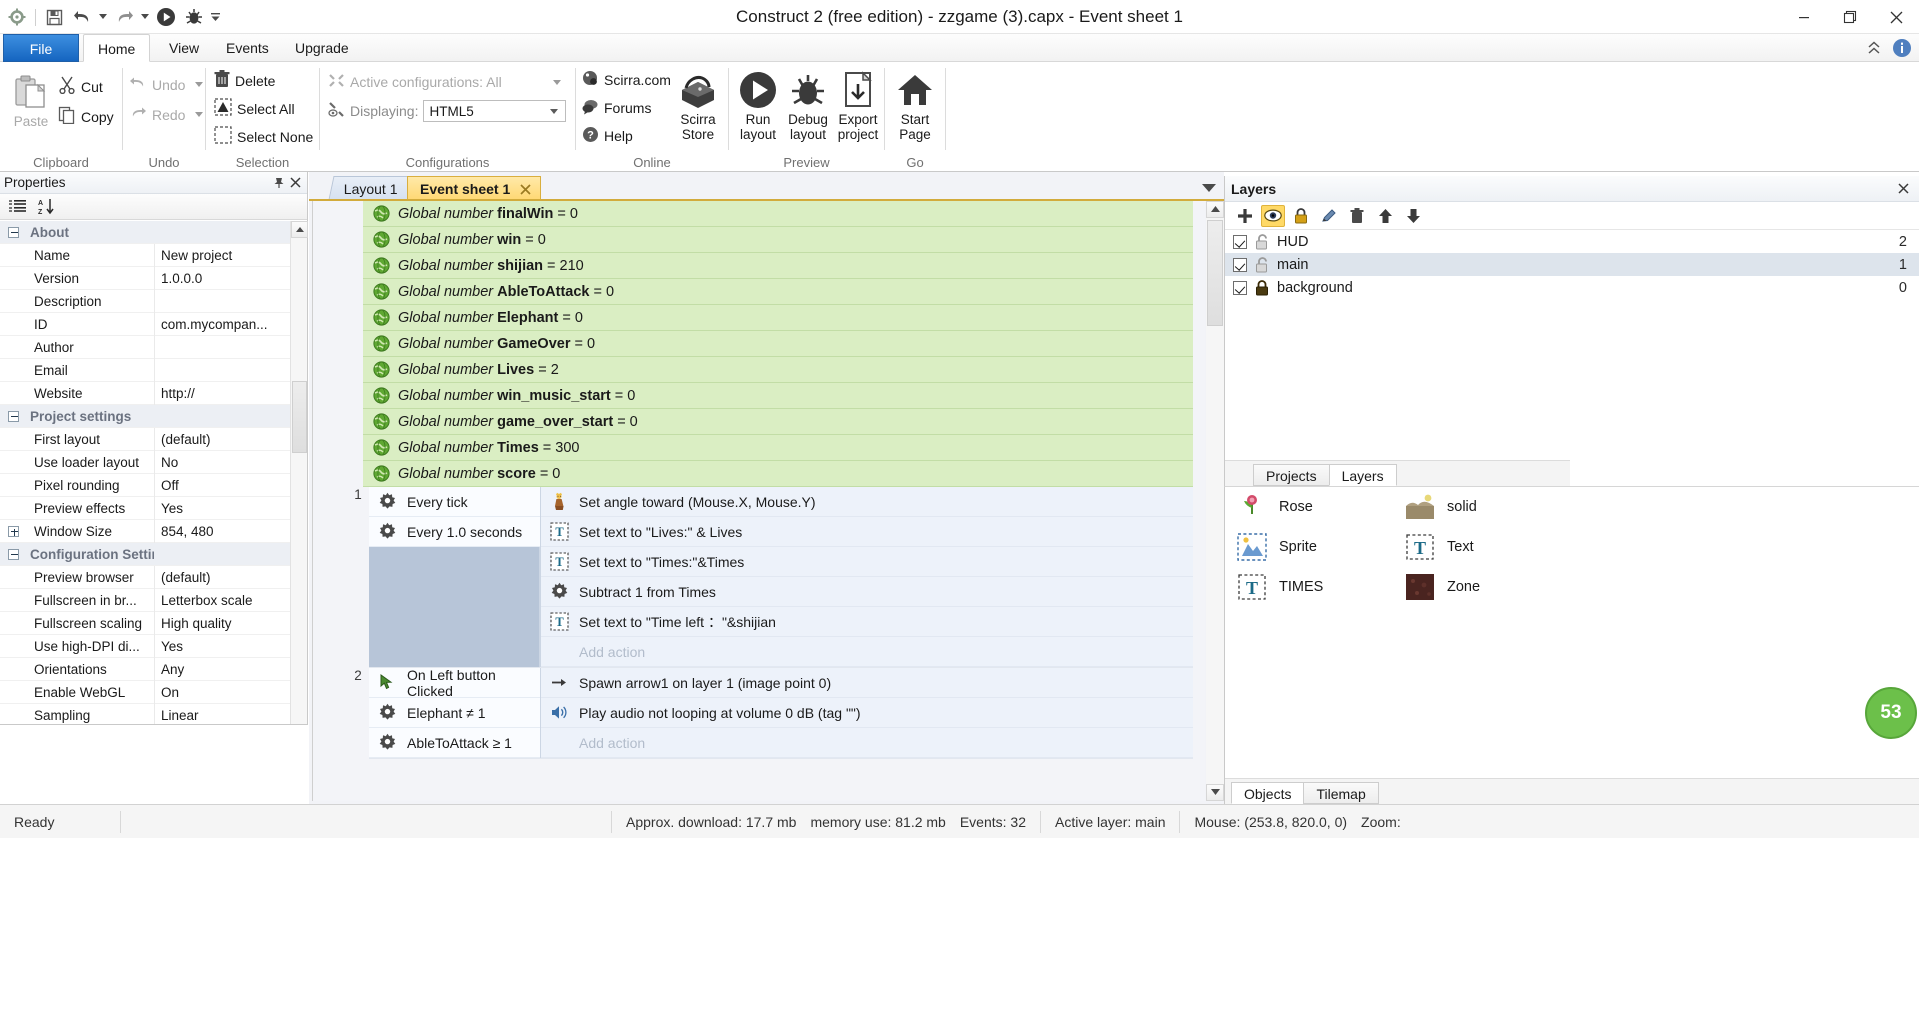 This screenshot has width=1919, height=1023. I want to click on property-row: Website http://, so click(145, 393).